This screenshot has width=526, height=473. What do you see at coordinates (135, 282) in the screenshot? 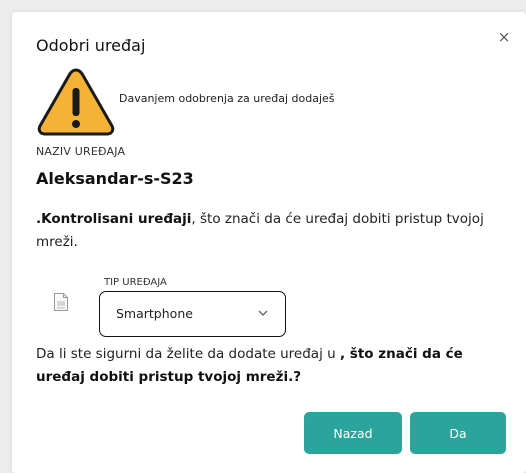
I see `device-type-label: TIP UREĐAJA` at bounding box center [135, 282].